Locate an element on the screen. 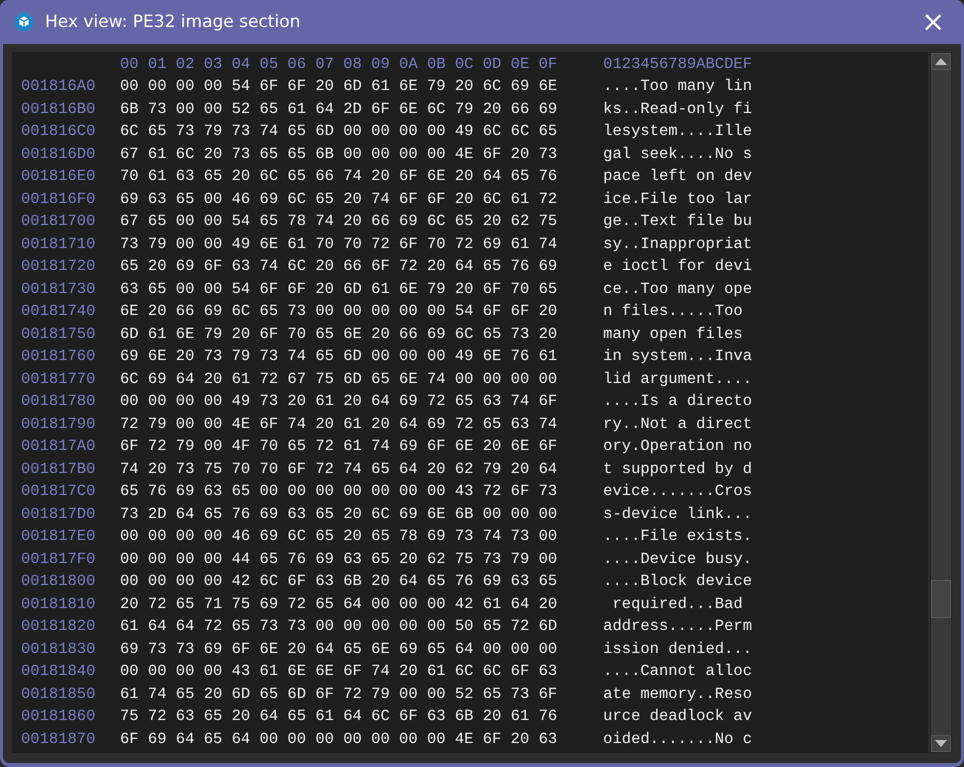 The height and width of the screenshot is (767, 964). ascii-text: ....Too many lin is located at coordinates (677, 86).